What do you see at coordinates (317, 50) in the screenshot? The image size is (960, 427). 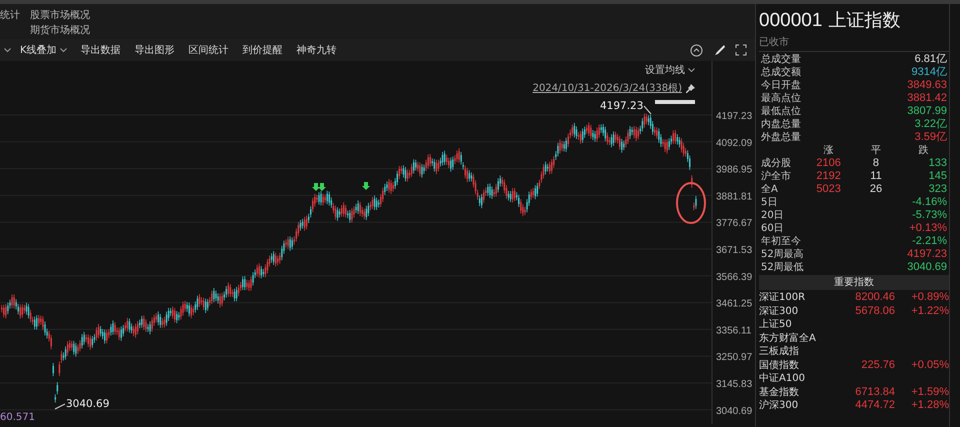 I see `toolbar-button: 神奇九转` at bounding box center [317, 50].